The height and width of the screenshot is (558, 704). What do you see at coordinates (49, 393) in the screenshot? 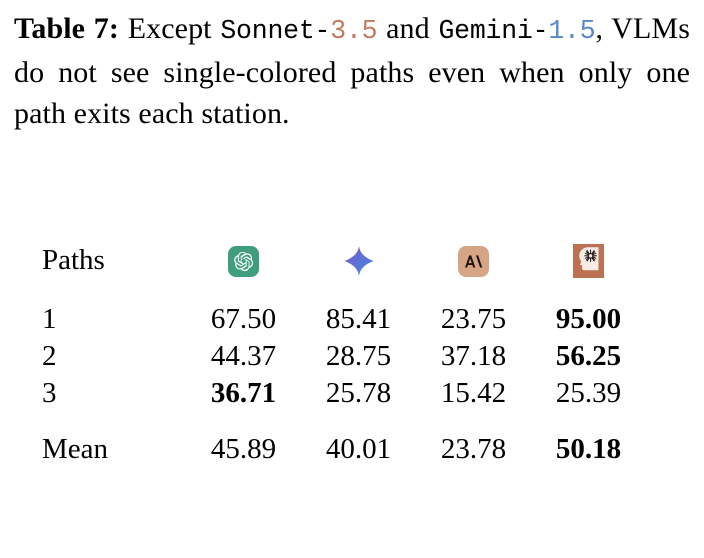
I see `row-label: 3` at bounding box center [49, 393].